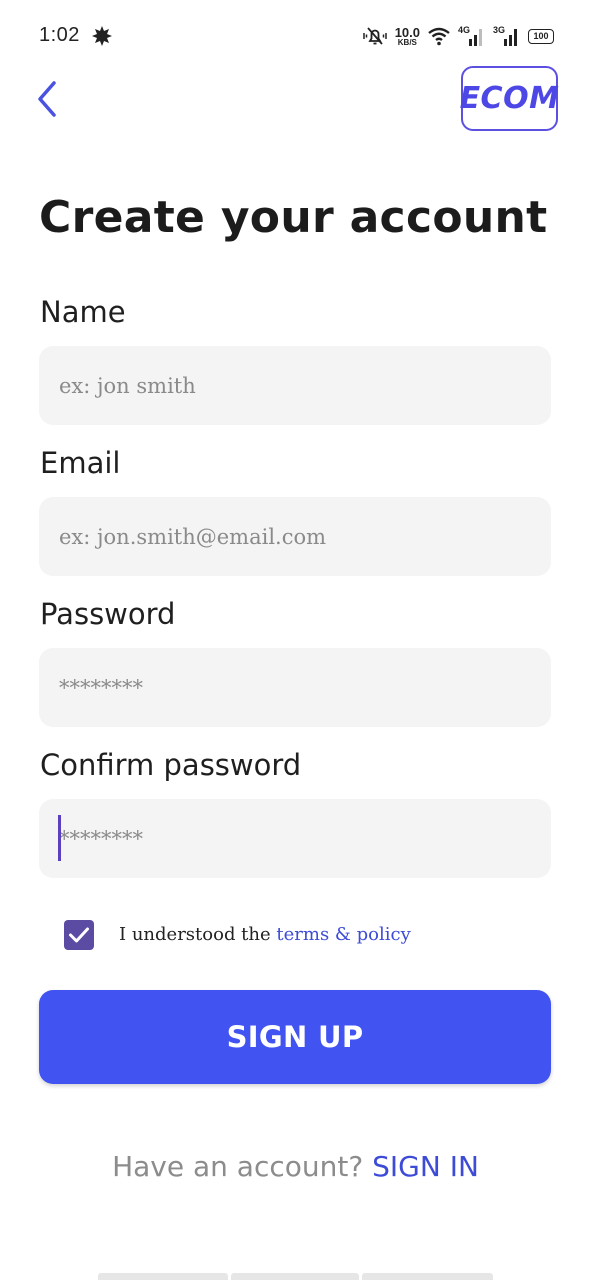 This screenshot has width=591, height=1280. What do you see at coordinates (80, 463) in the screenshot?
I see `email-label: Email` at bounding box center [80, 463].